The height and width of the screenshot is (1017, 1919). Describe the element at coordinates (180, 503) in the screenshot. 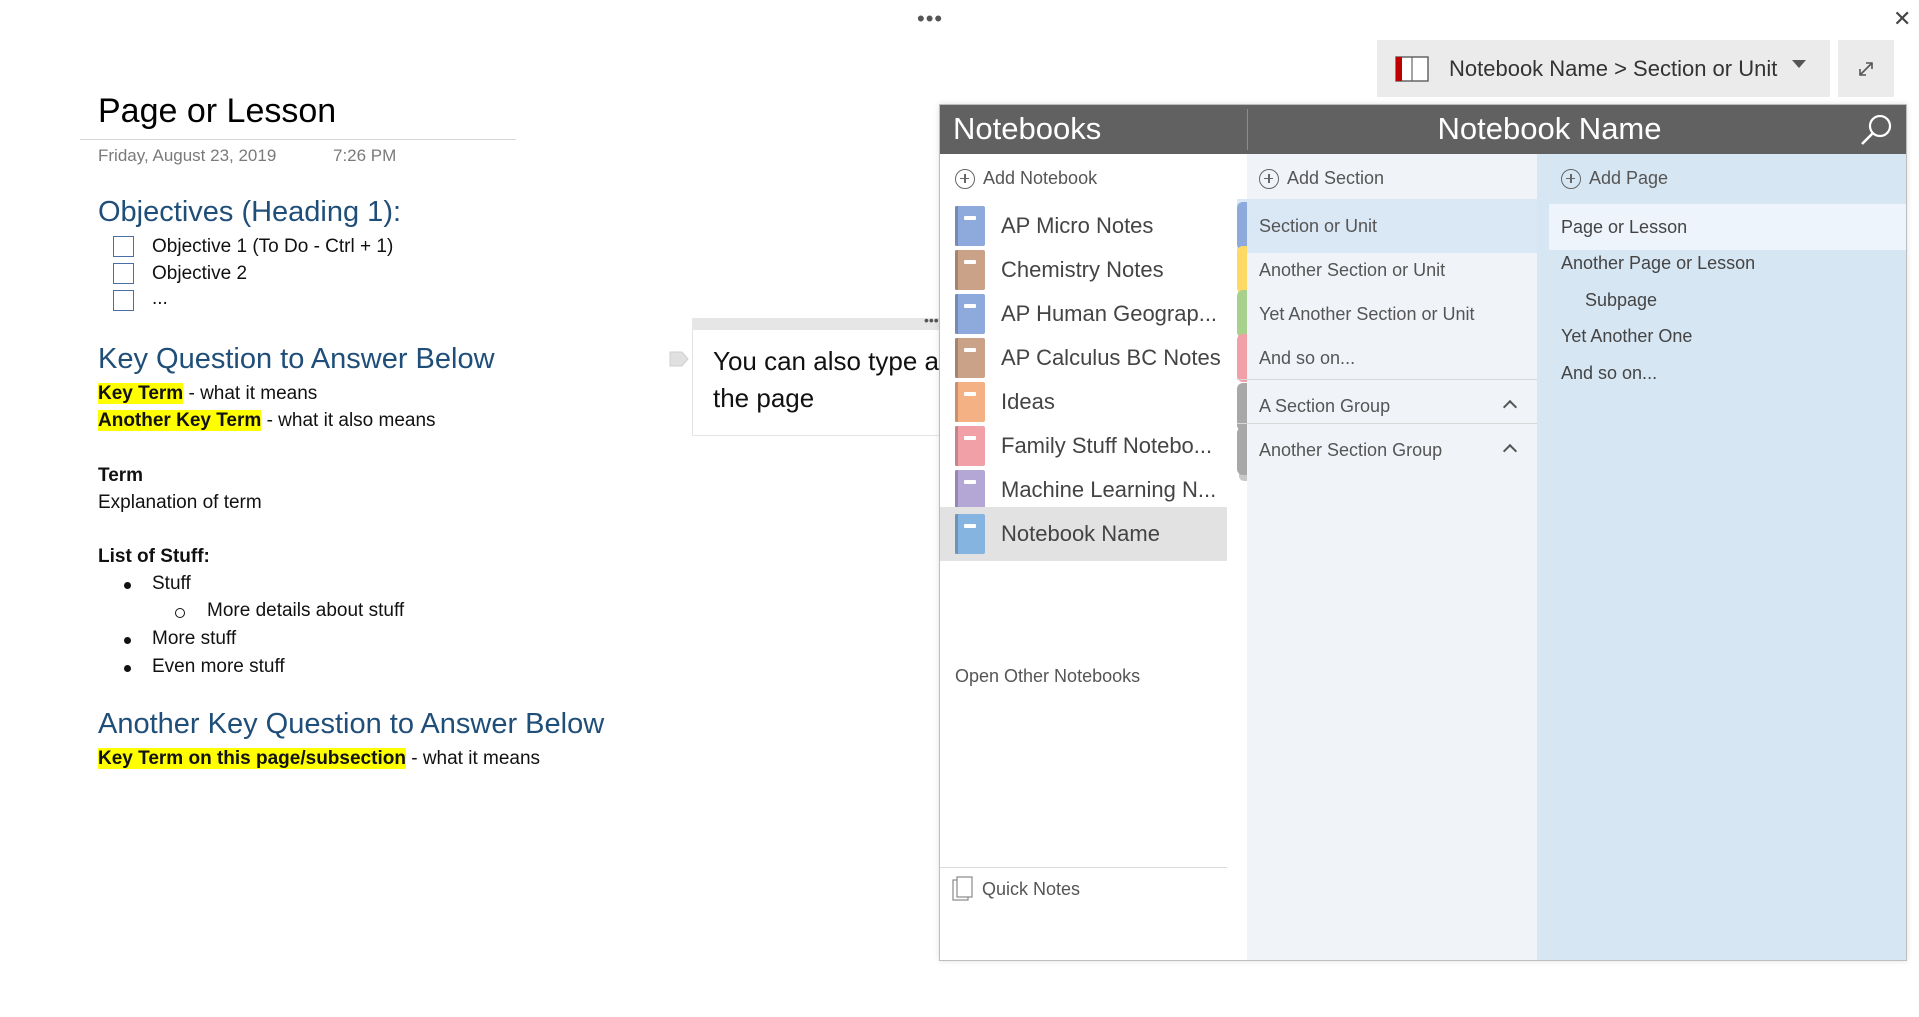

I see `term-explanation: Explanation of term` at that location.